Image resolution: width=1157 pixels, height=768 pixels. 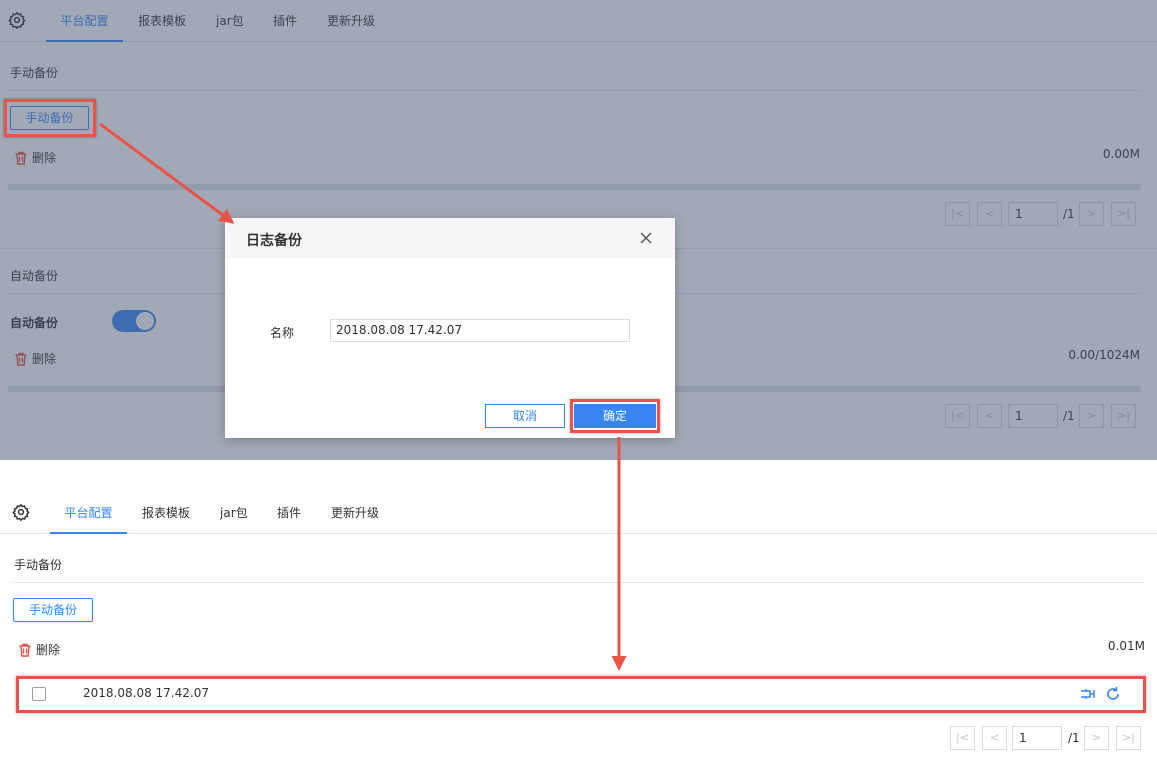 What do you see at coordinates (1037, 738) in the screenshot?
I see `page-input: 1` at bounding box center [1037, 738].